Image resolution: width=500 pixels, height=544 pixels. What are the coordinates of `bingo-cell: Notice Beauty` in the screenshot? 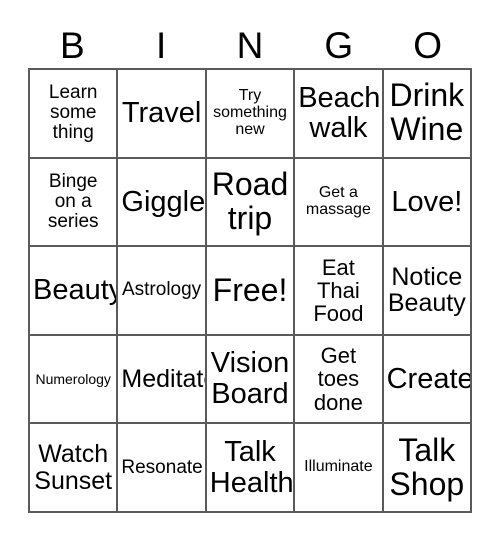 It's located at (427, 291).